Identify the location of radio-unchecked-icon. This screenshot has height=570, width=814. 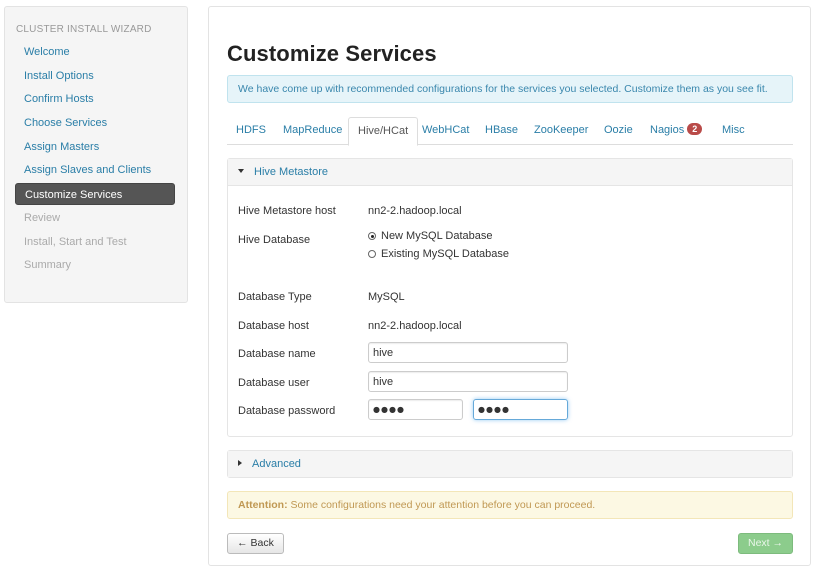
(372, 254).